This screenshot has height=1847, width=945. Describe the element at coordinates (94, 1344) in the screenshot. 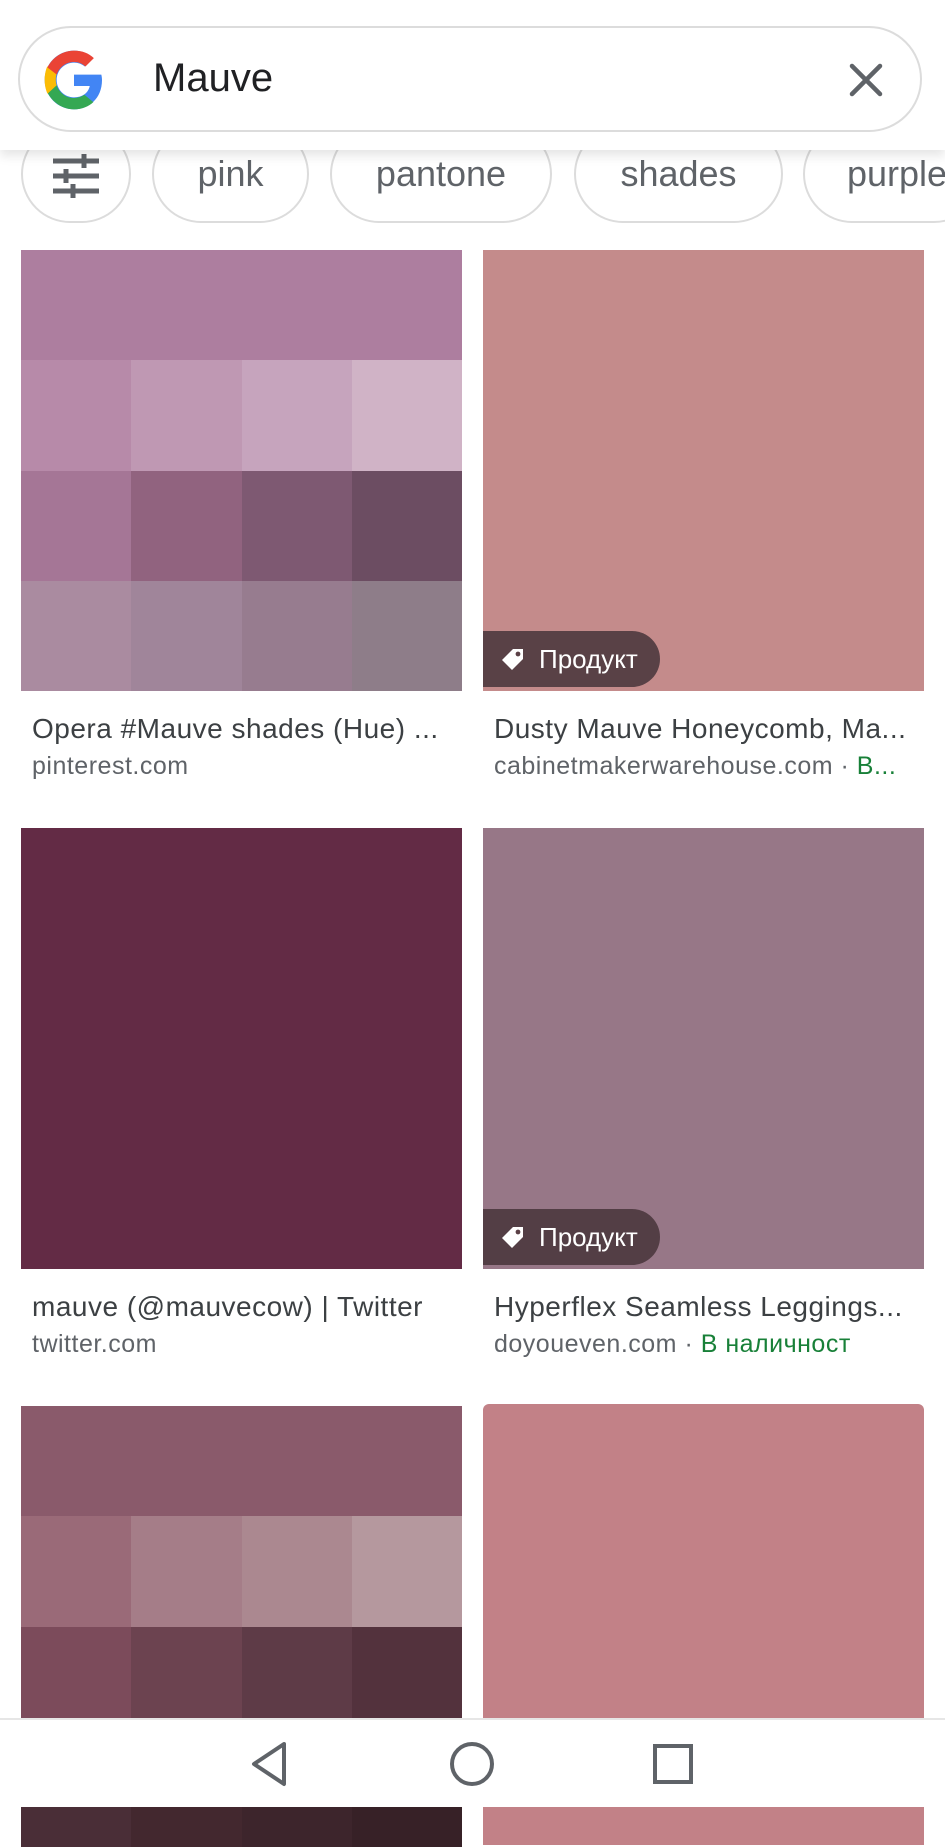

I see `source-domain: twitter.com` at that location.